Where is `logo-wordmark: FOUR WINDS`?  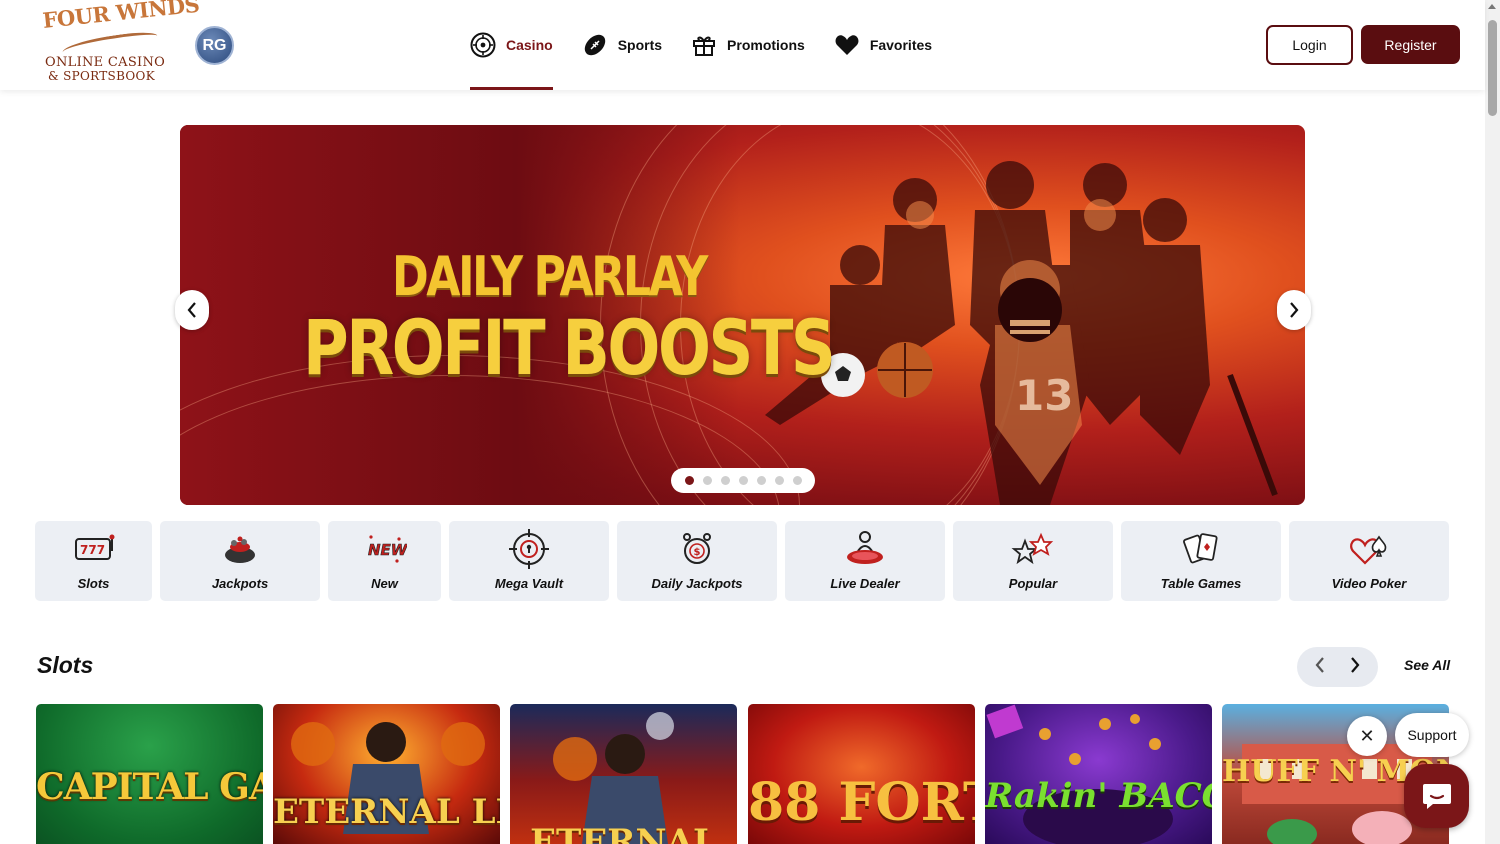
logo-wordmark: FOUR WINDS is located at coordinates (121, 16).